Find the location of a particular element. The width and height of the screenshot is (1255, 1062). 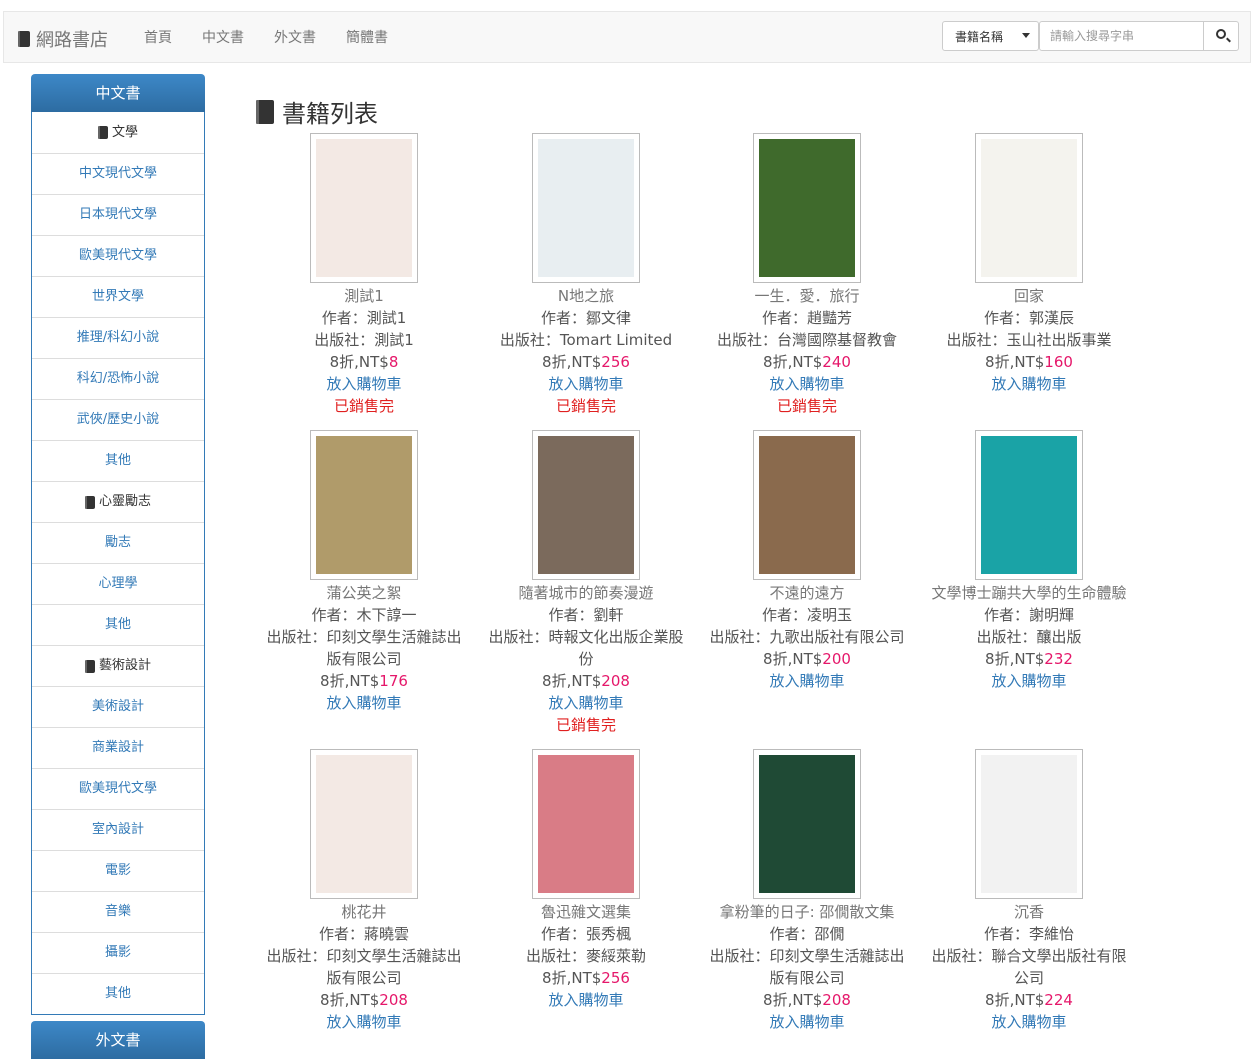

sidebar-item: 推理/科幻小說 is located at coordinates (118, 337).